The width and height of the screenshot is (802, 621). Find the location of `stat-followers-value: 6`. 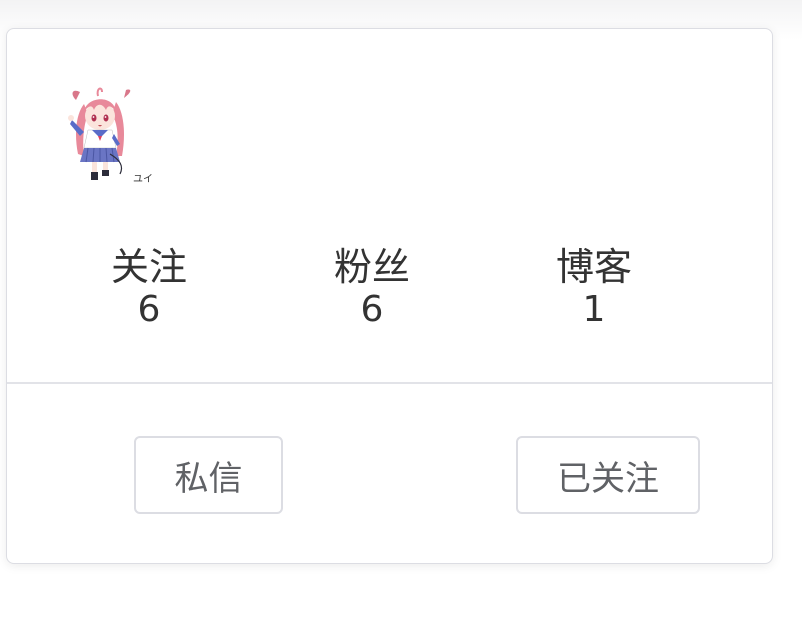

stat-followers-value: 6 is located at coordinates (372, 309).